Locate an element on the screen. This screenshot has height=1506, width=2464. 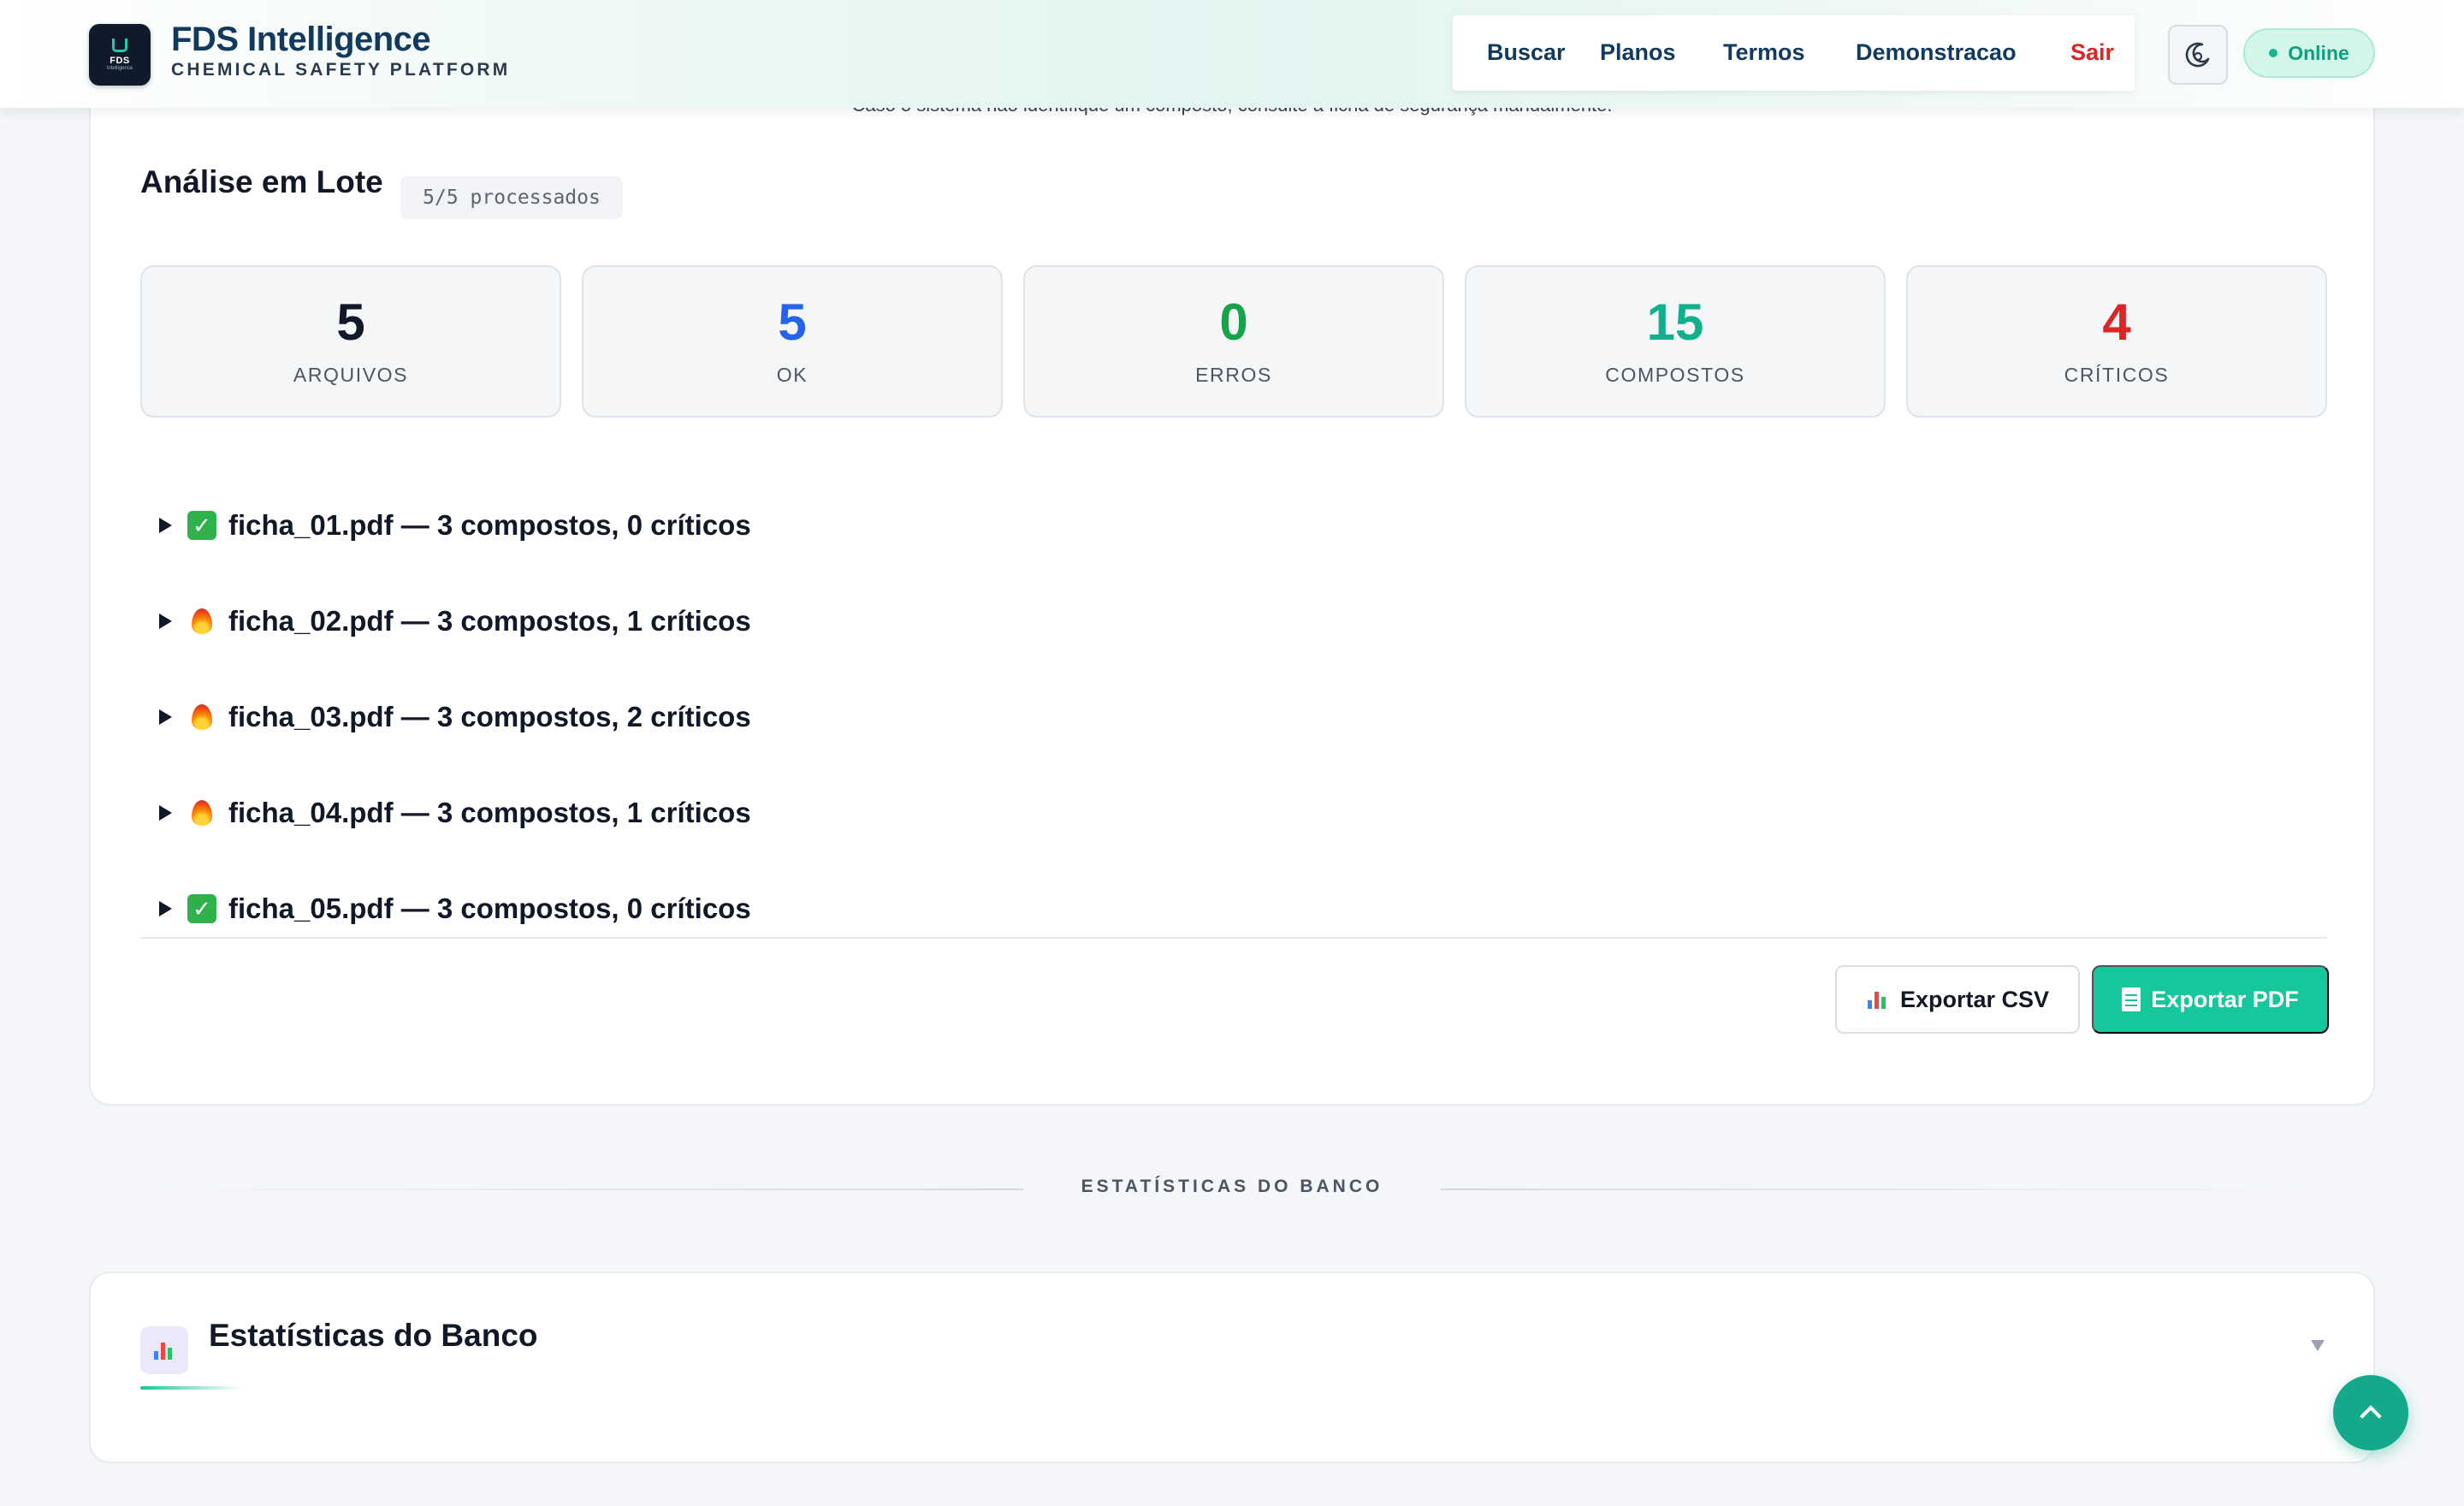
moon-icon is located at coordinates (2197, 55).